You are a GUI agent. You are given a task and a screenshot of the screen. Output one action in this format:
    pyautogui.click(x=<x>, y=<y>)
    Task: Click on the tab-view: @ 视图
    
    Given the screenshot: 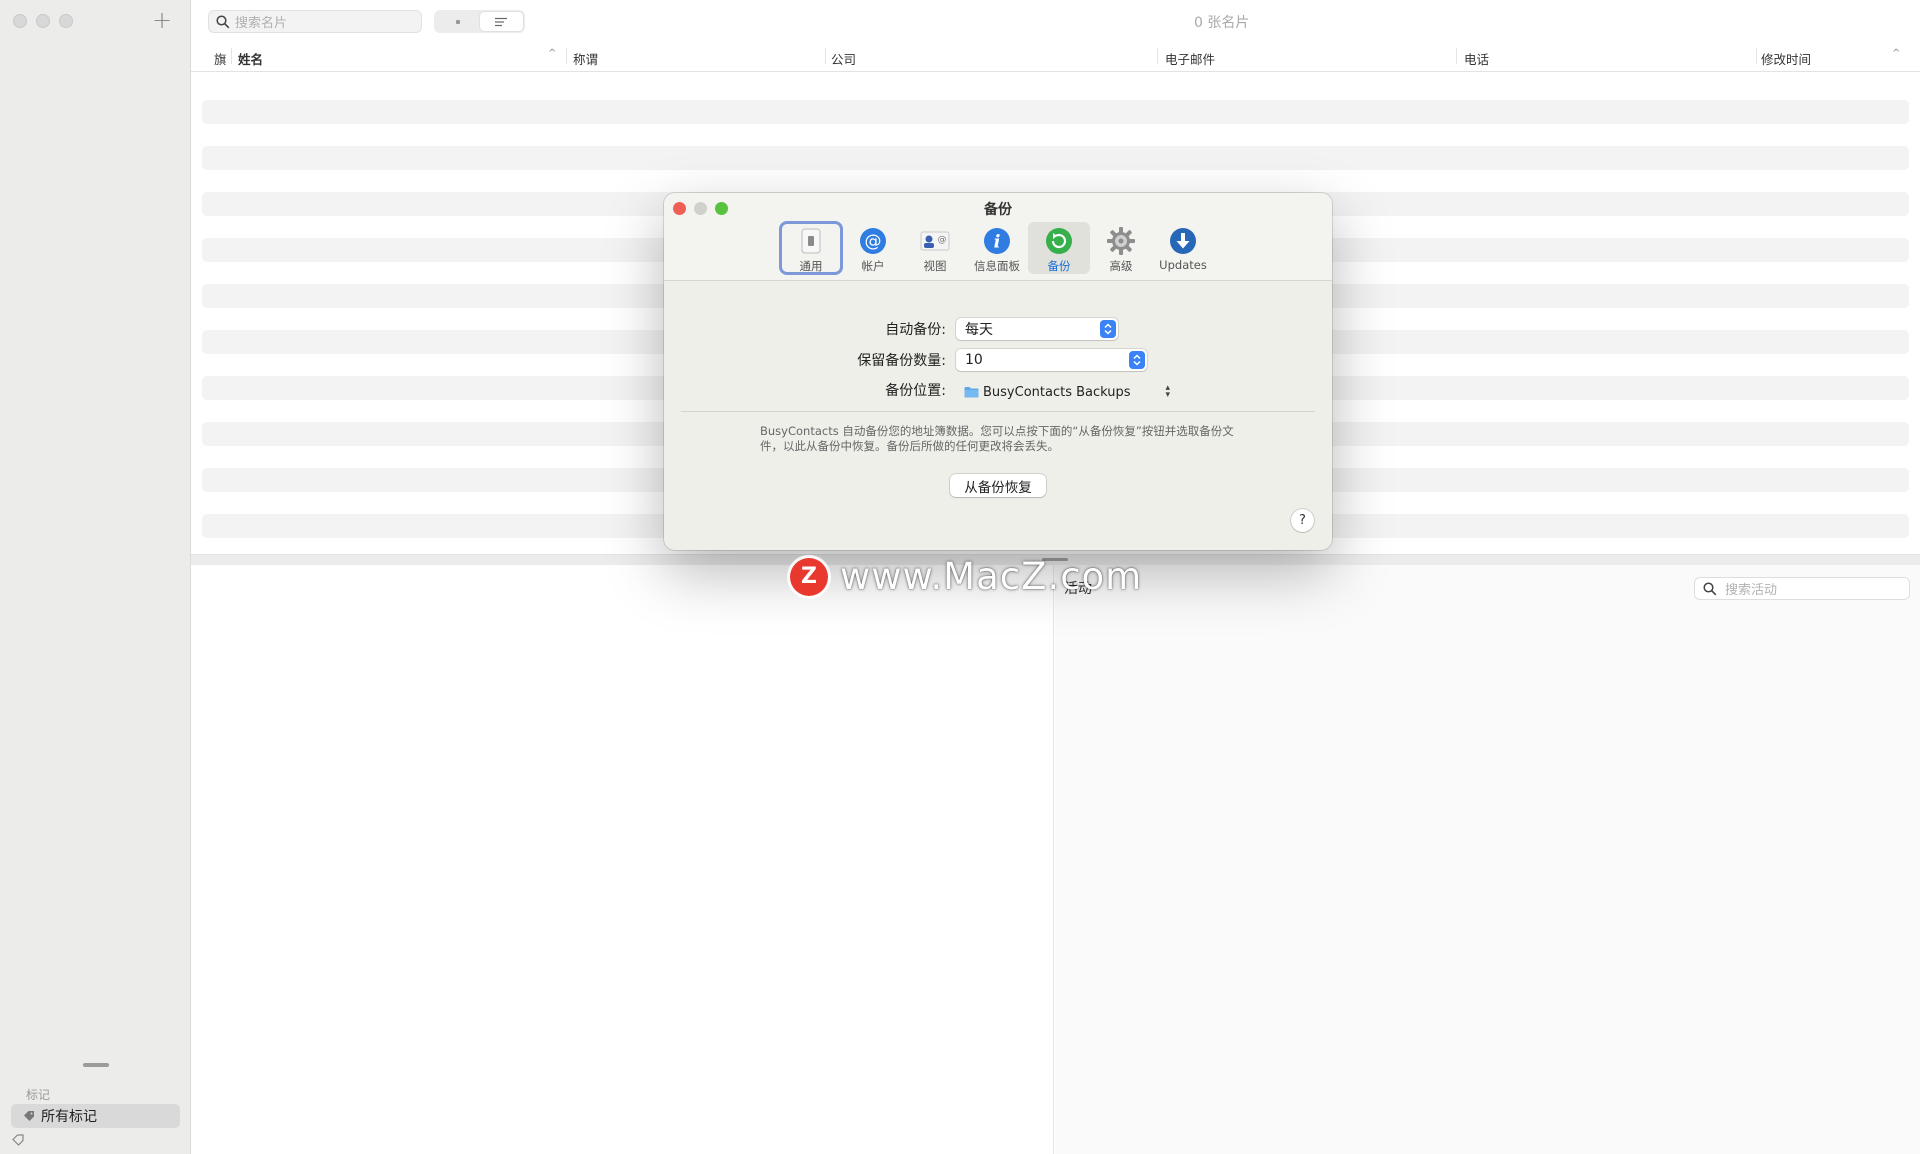 What is the action you would take?
    pyautogui.click(x=935, y=248)
    